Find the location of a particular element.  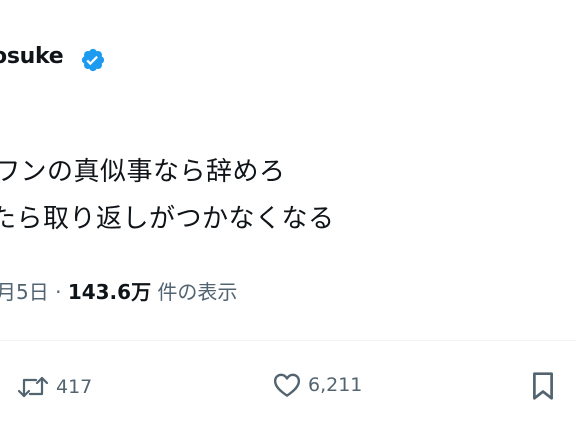

bookmark-icon is located at coordinates (543, 386).